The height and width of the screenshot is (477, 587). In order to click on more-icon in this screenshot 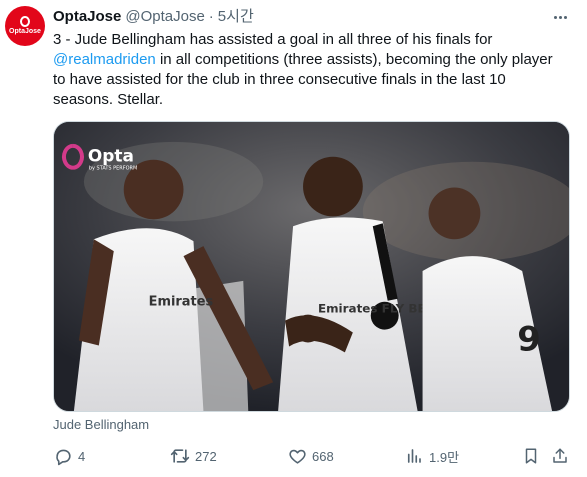, I will do `click(560, 17)`.